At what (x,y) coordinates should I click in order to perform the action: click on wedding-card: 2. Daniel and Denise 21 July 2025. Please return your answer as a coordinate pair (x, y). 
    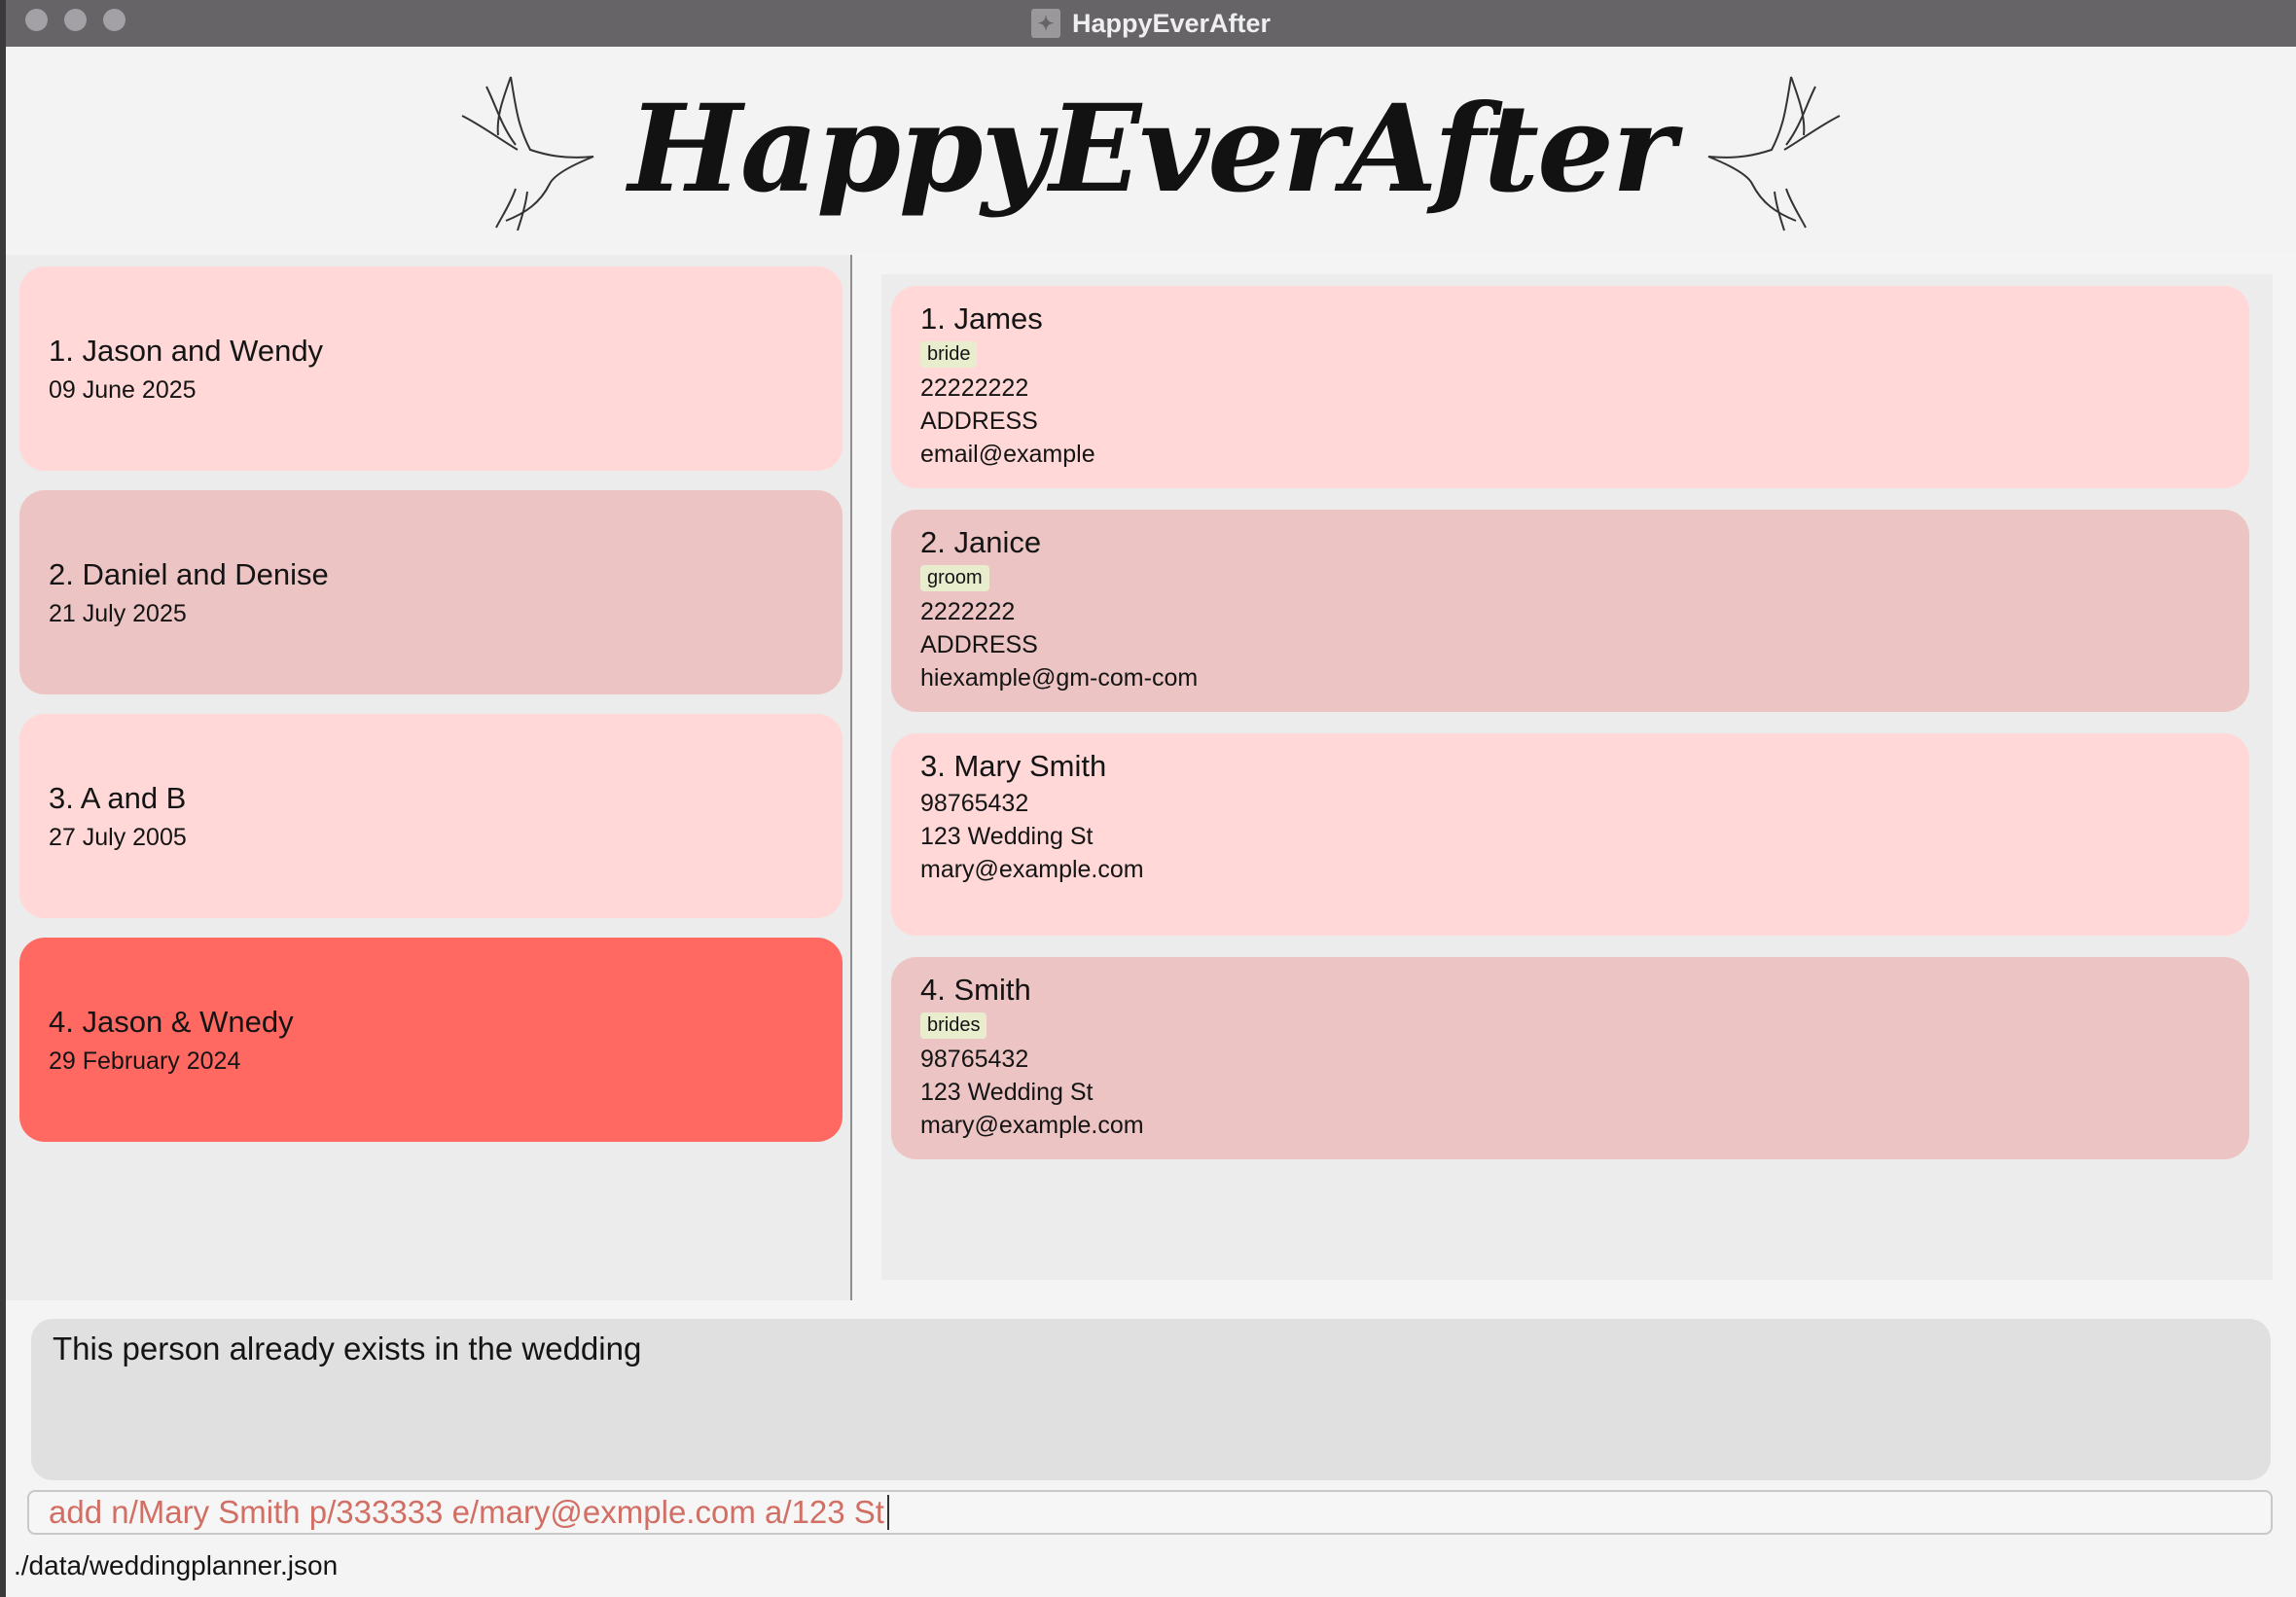
    Looking at the image, I should click on (431, 592).